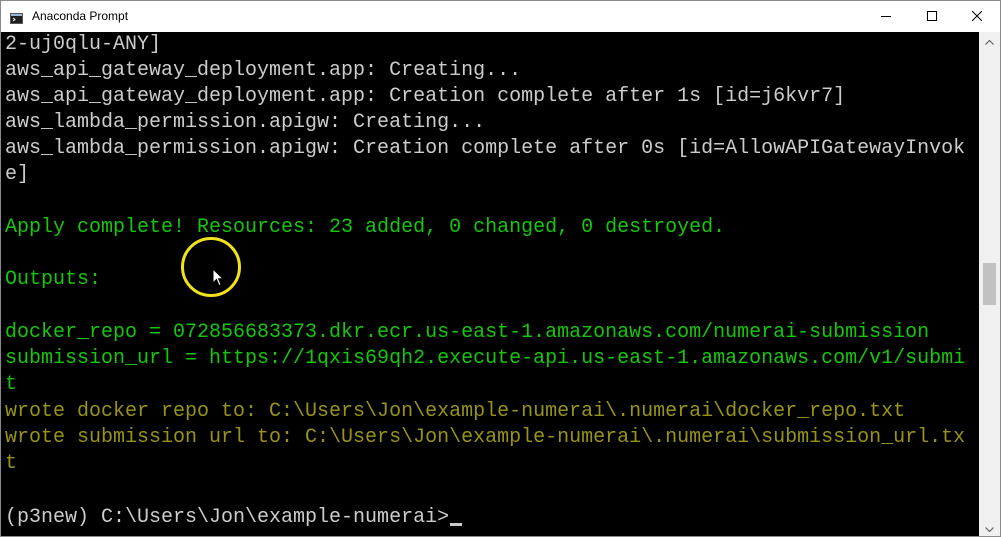 The image size is (1001, 537). I want to click on maximize-button, so click(932, 16).